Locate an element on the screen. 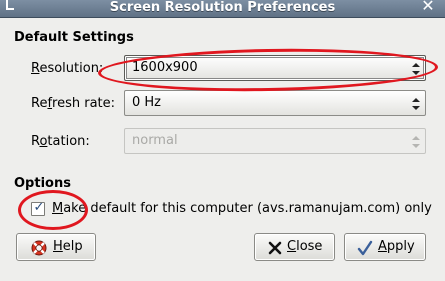  window-title: Screen Resolution Preferences is located at coordinates (222, 7).